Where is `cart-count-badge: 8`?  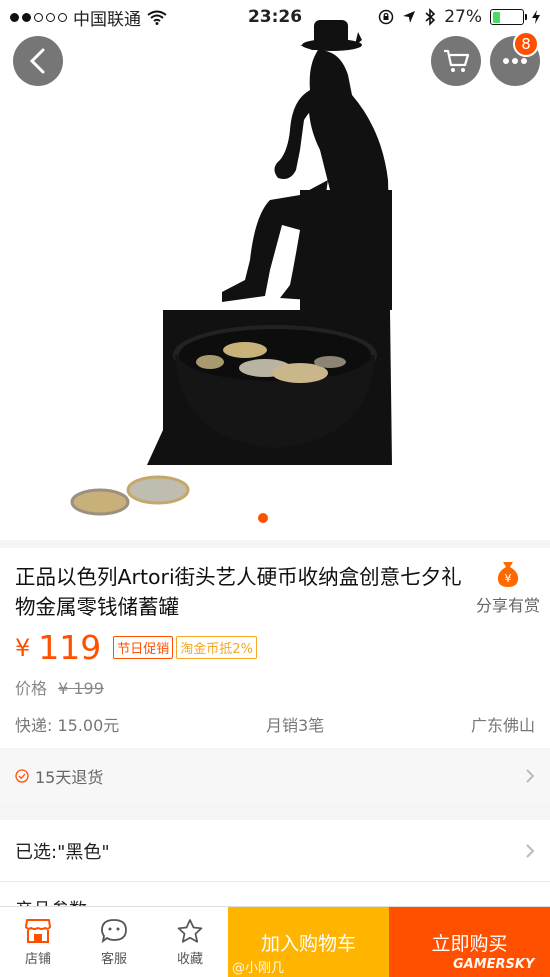 cart-count-badge: 8 is located at coordinates (526, 44).